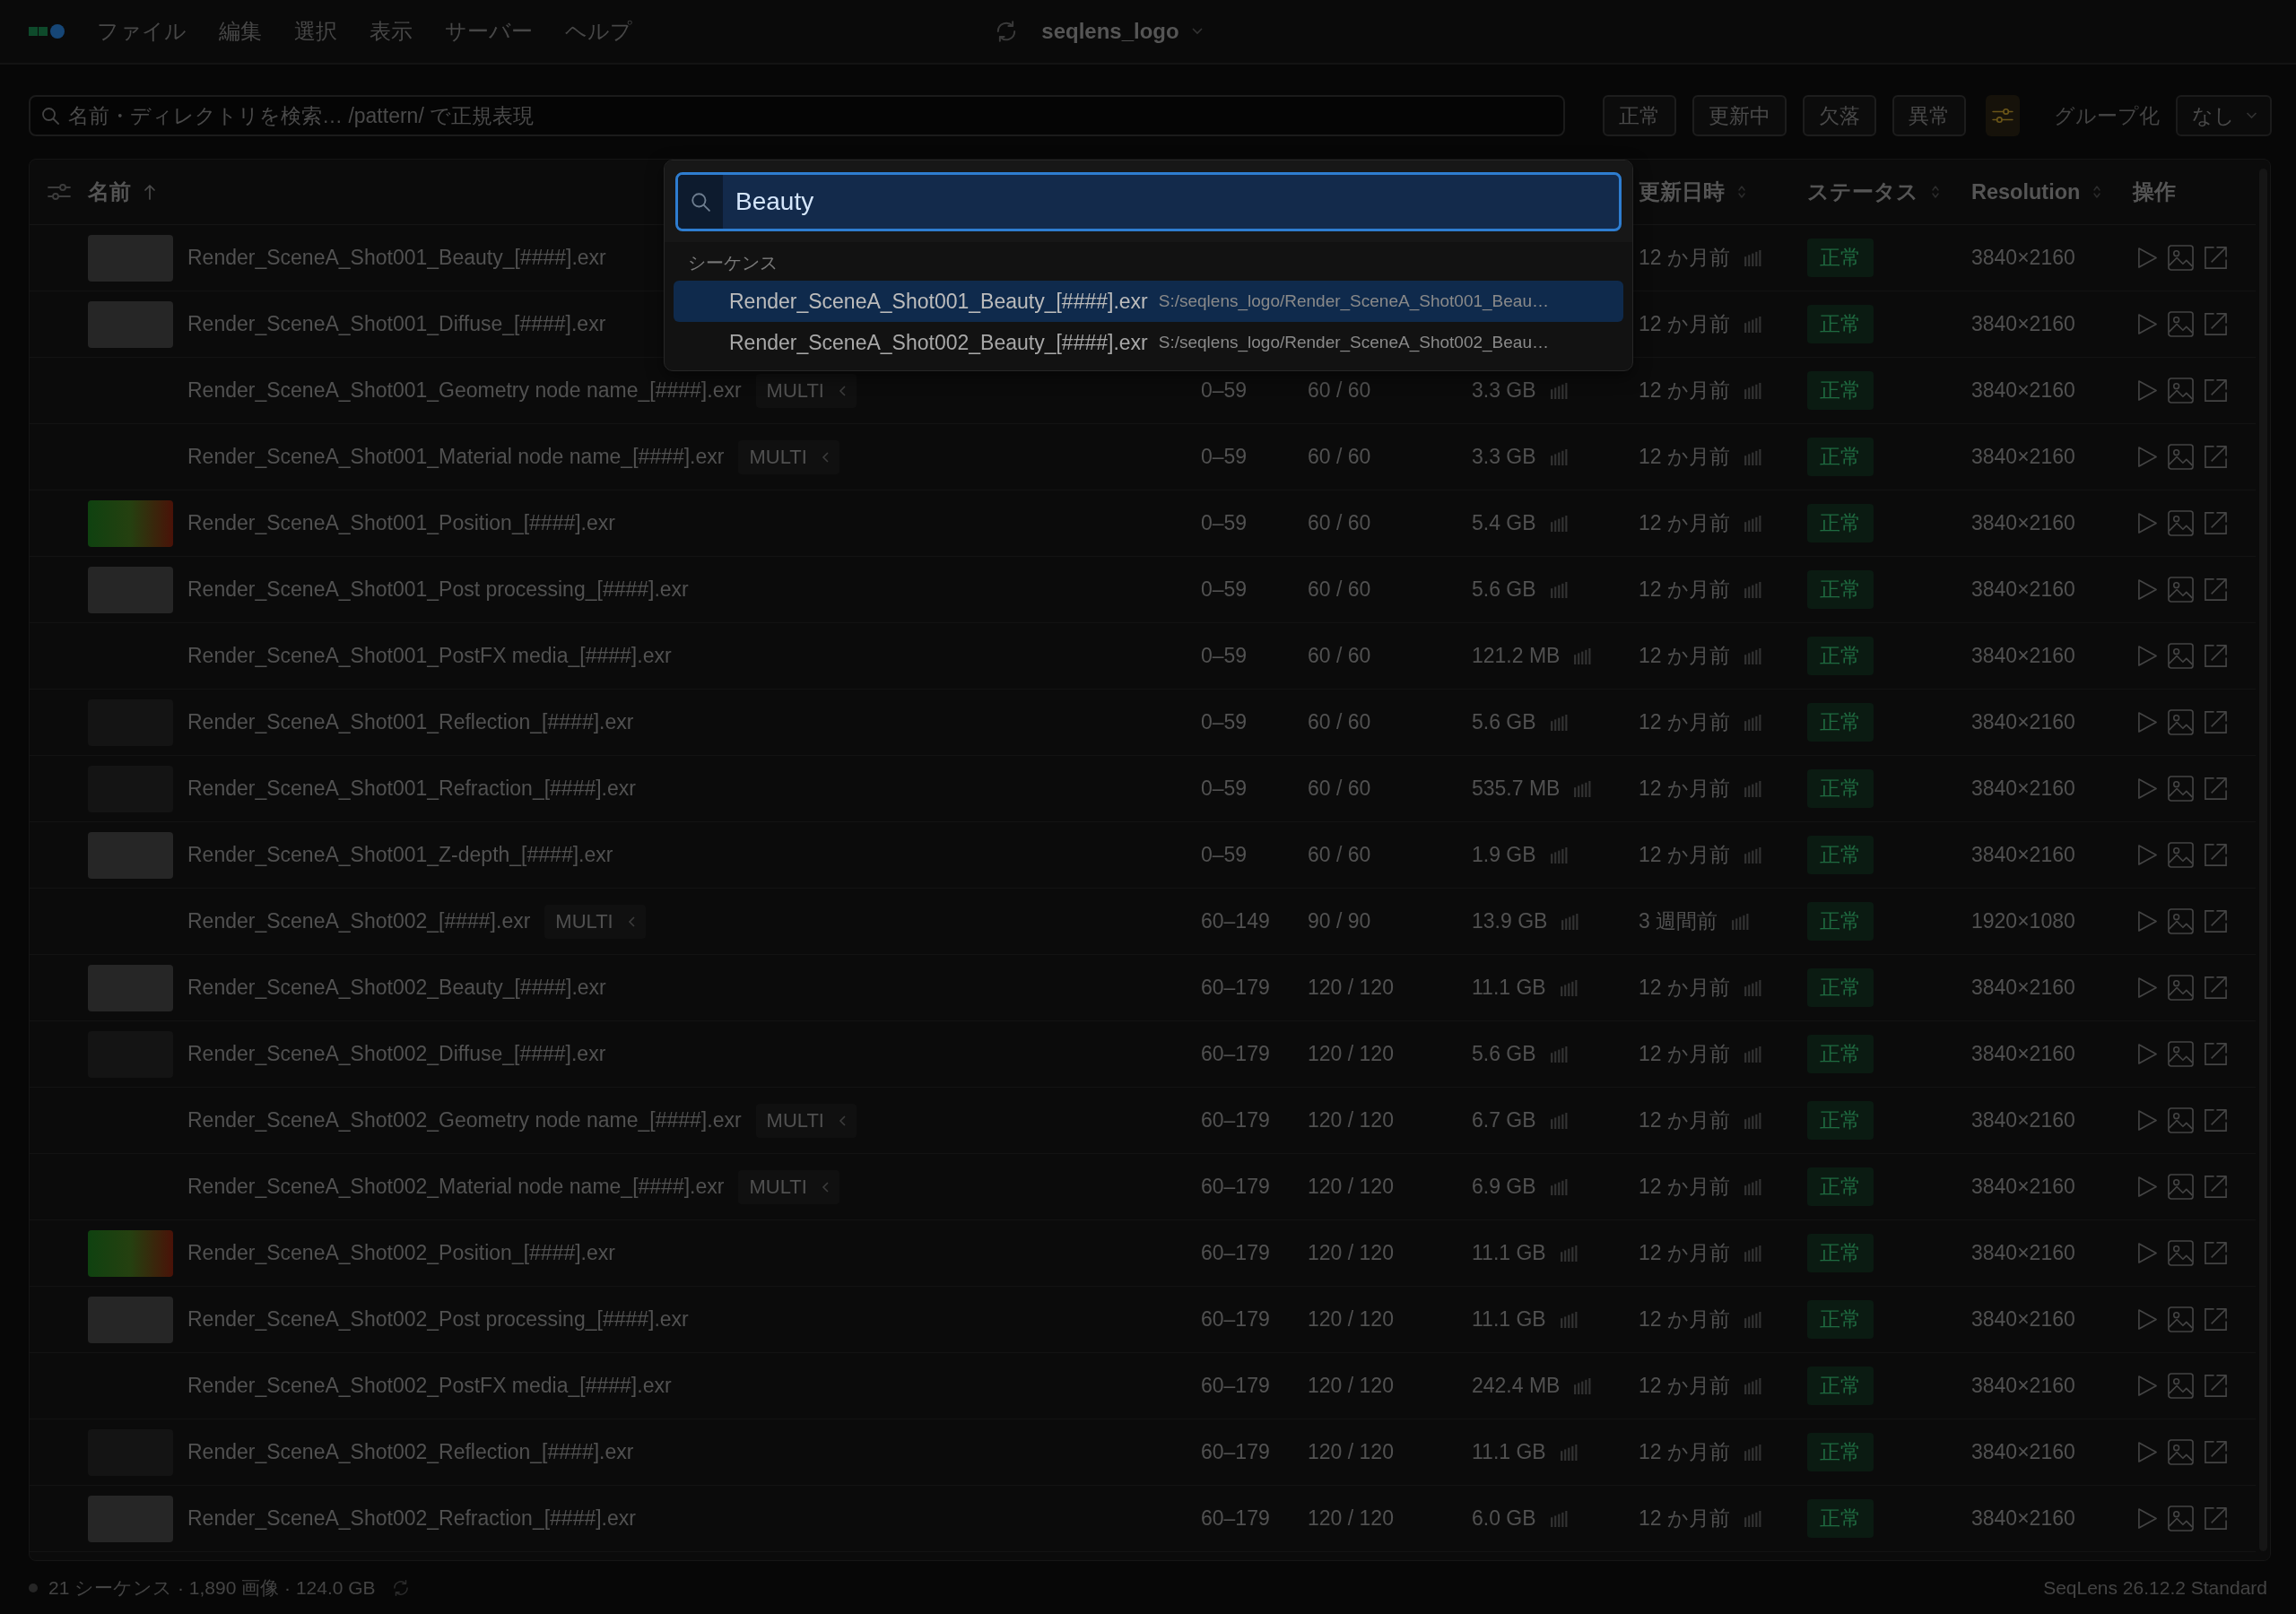 The height and width of the screenshot is (1614, 2296). Describe the element at coordinates (59, 192) in the screenshot. I see `sliders-icon` at that location.